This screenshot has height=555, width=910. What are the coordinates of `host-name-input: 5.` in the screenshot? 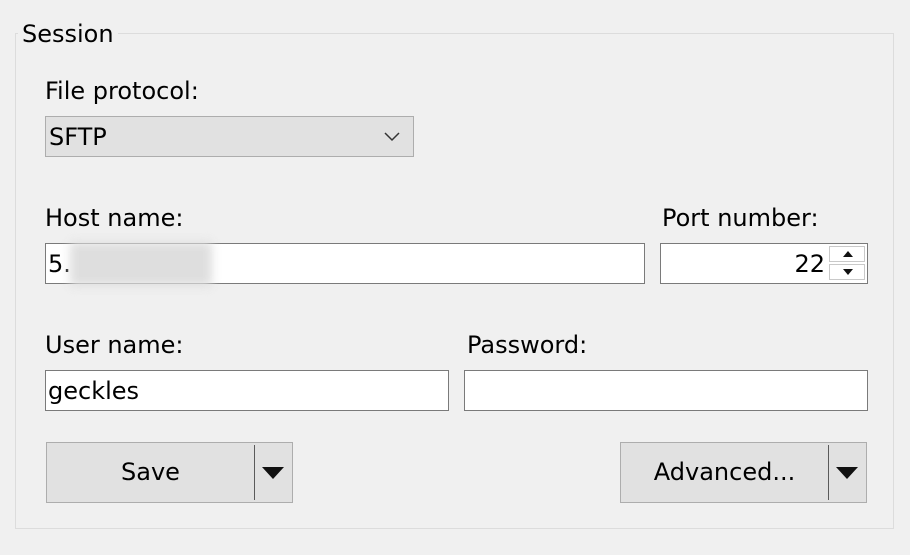 It's located at (345, 264).